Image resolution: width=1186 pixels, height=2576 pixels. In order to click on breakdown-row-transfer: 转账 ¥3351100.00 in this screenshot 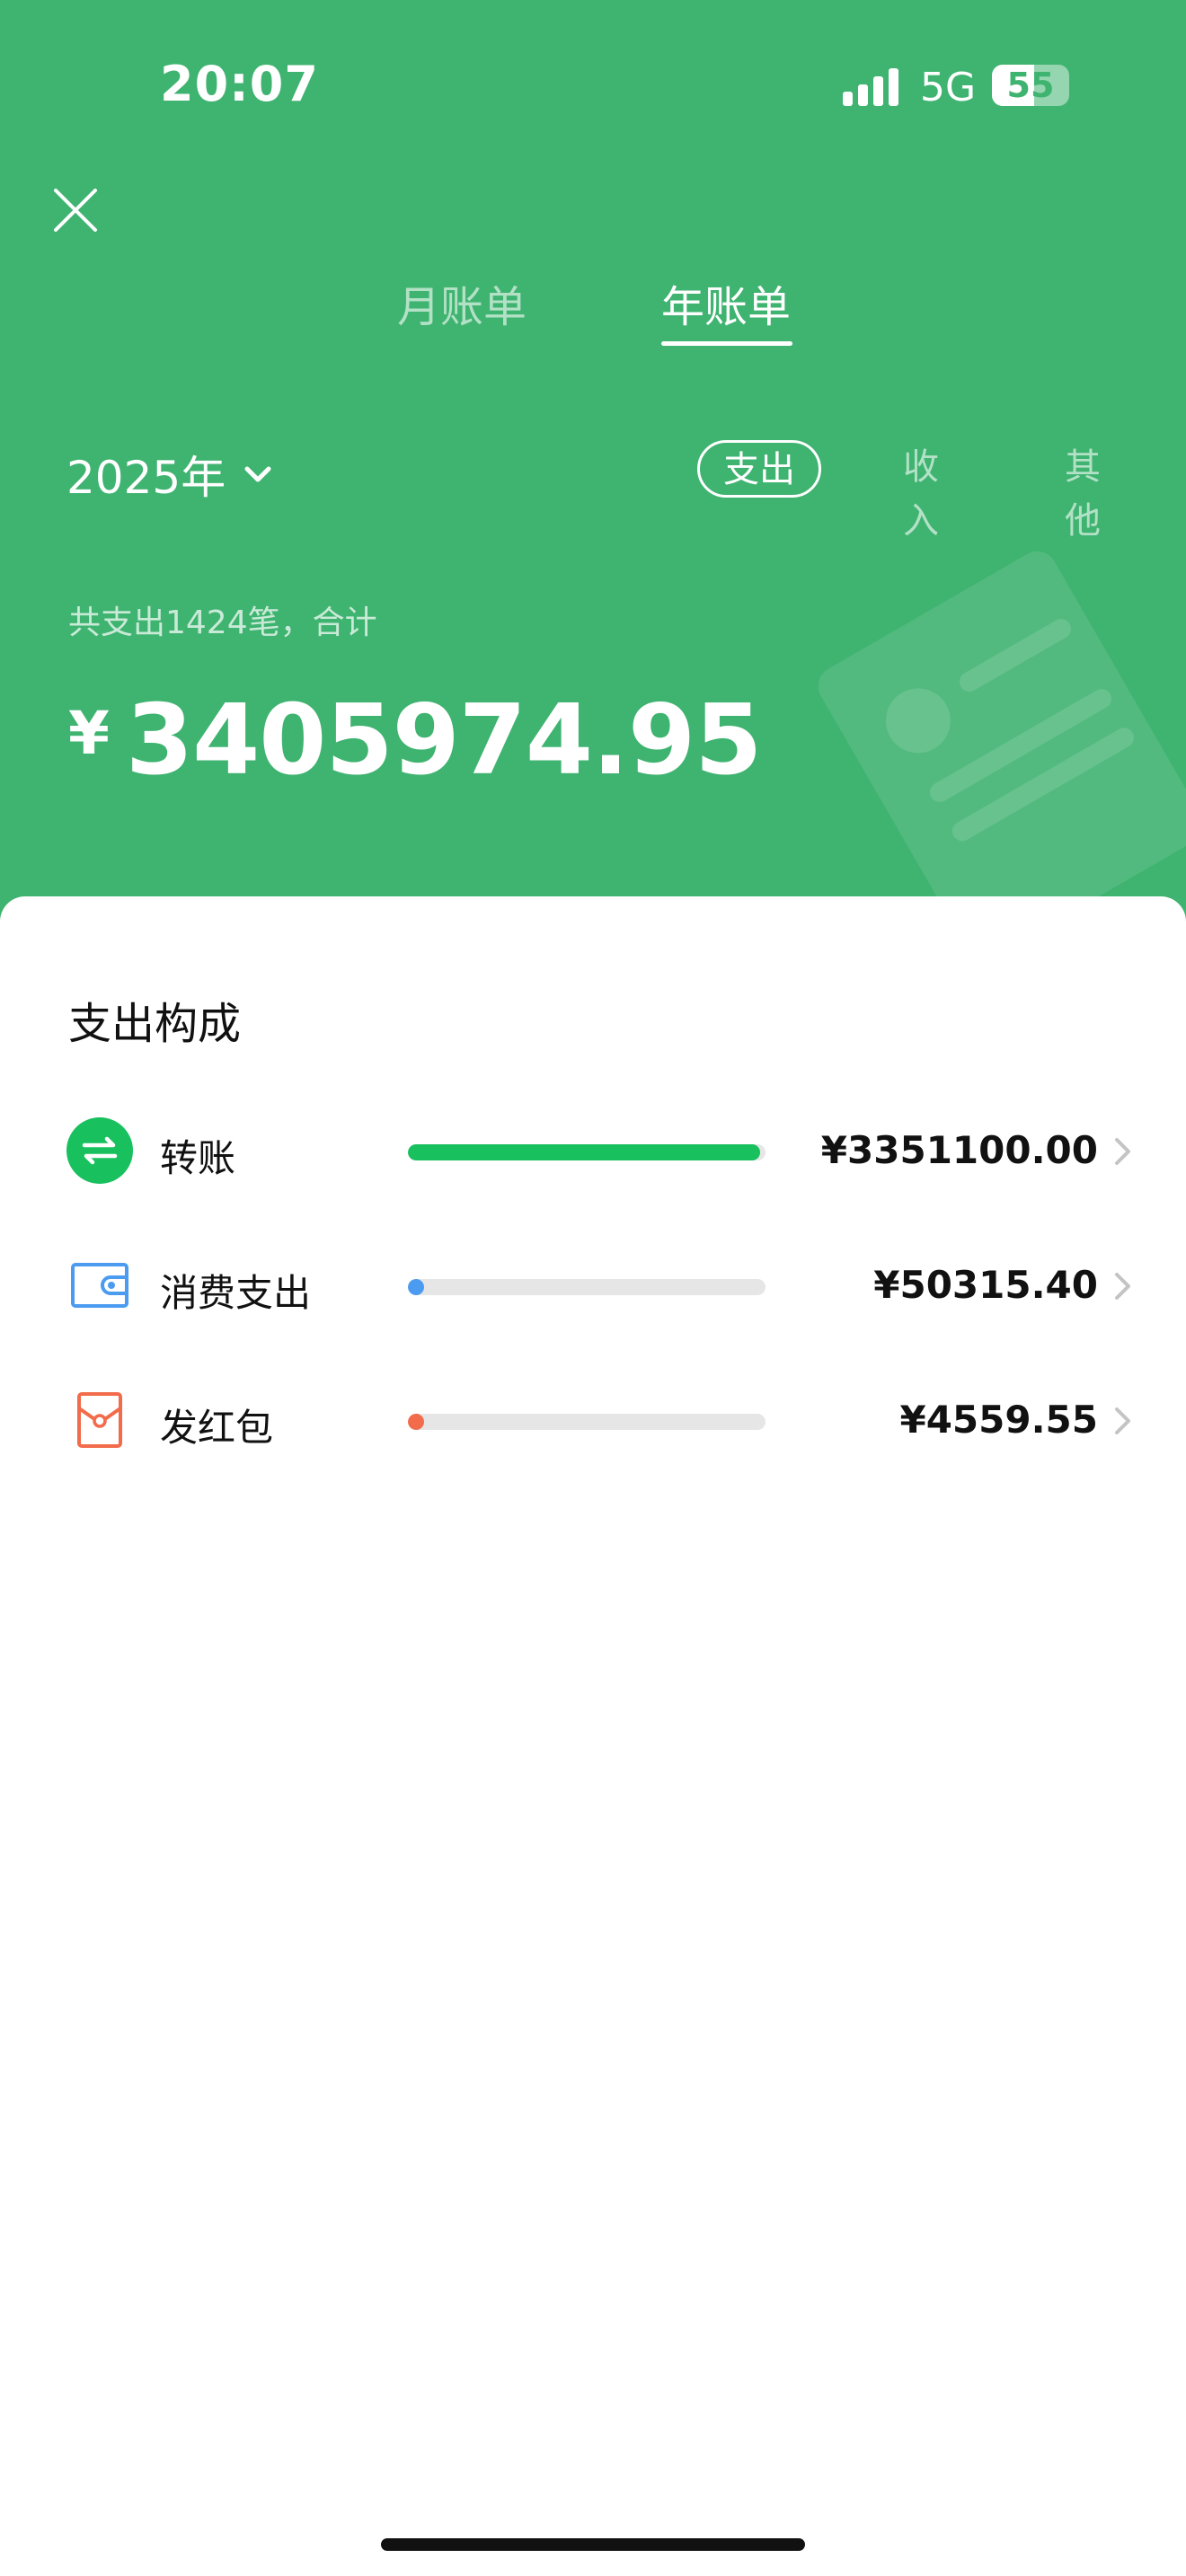, I will do `click(593, 1150)`.